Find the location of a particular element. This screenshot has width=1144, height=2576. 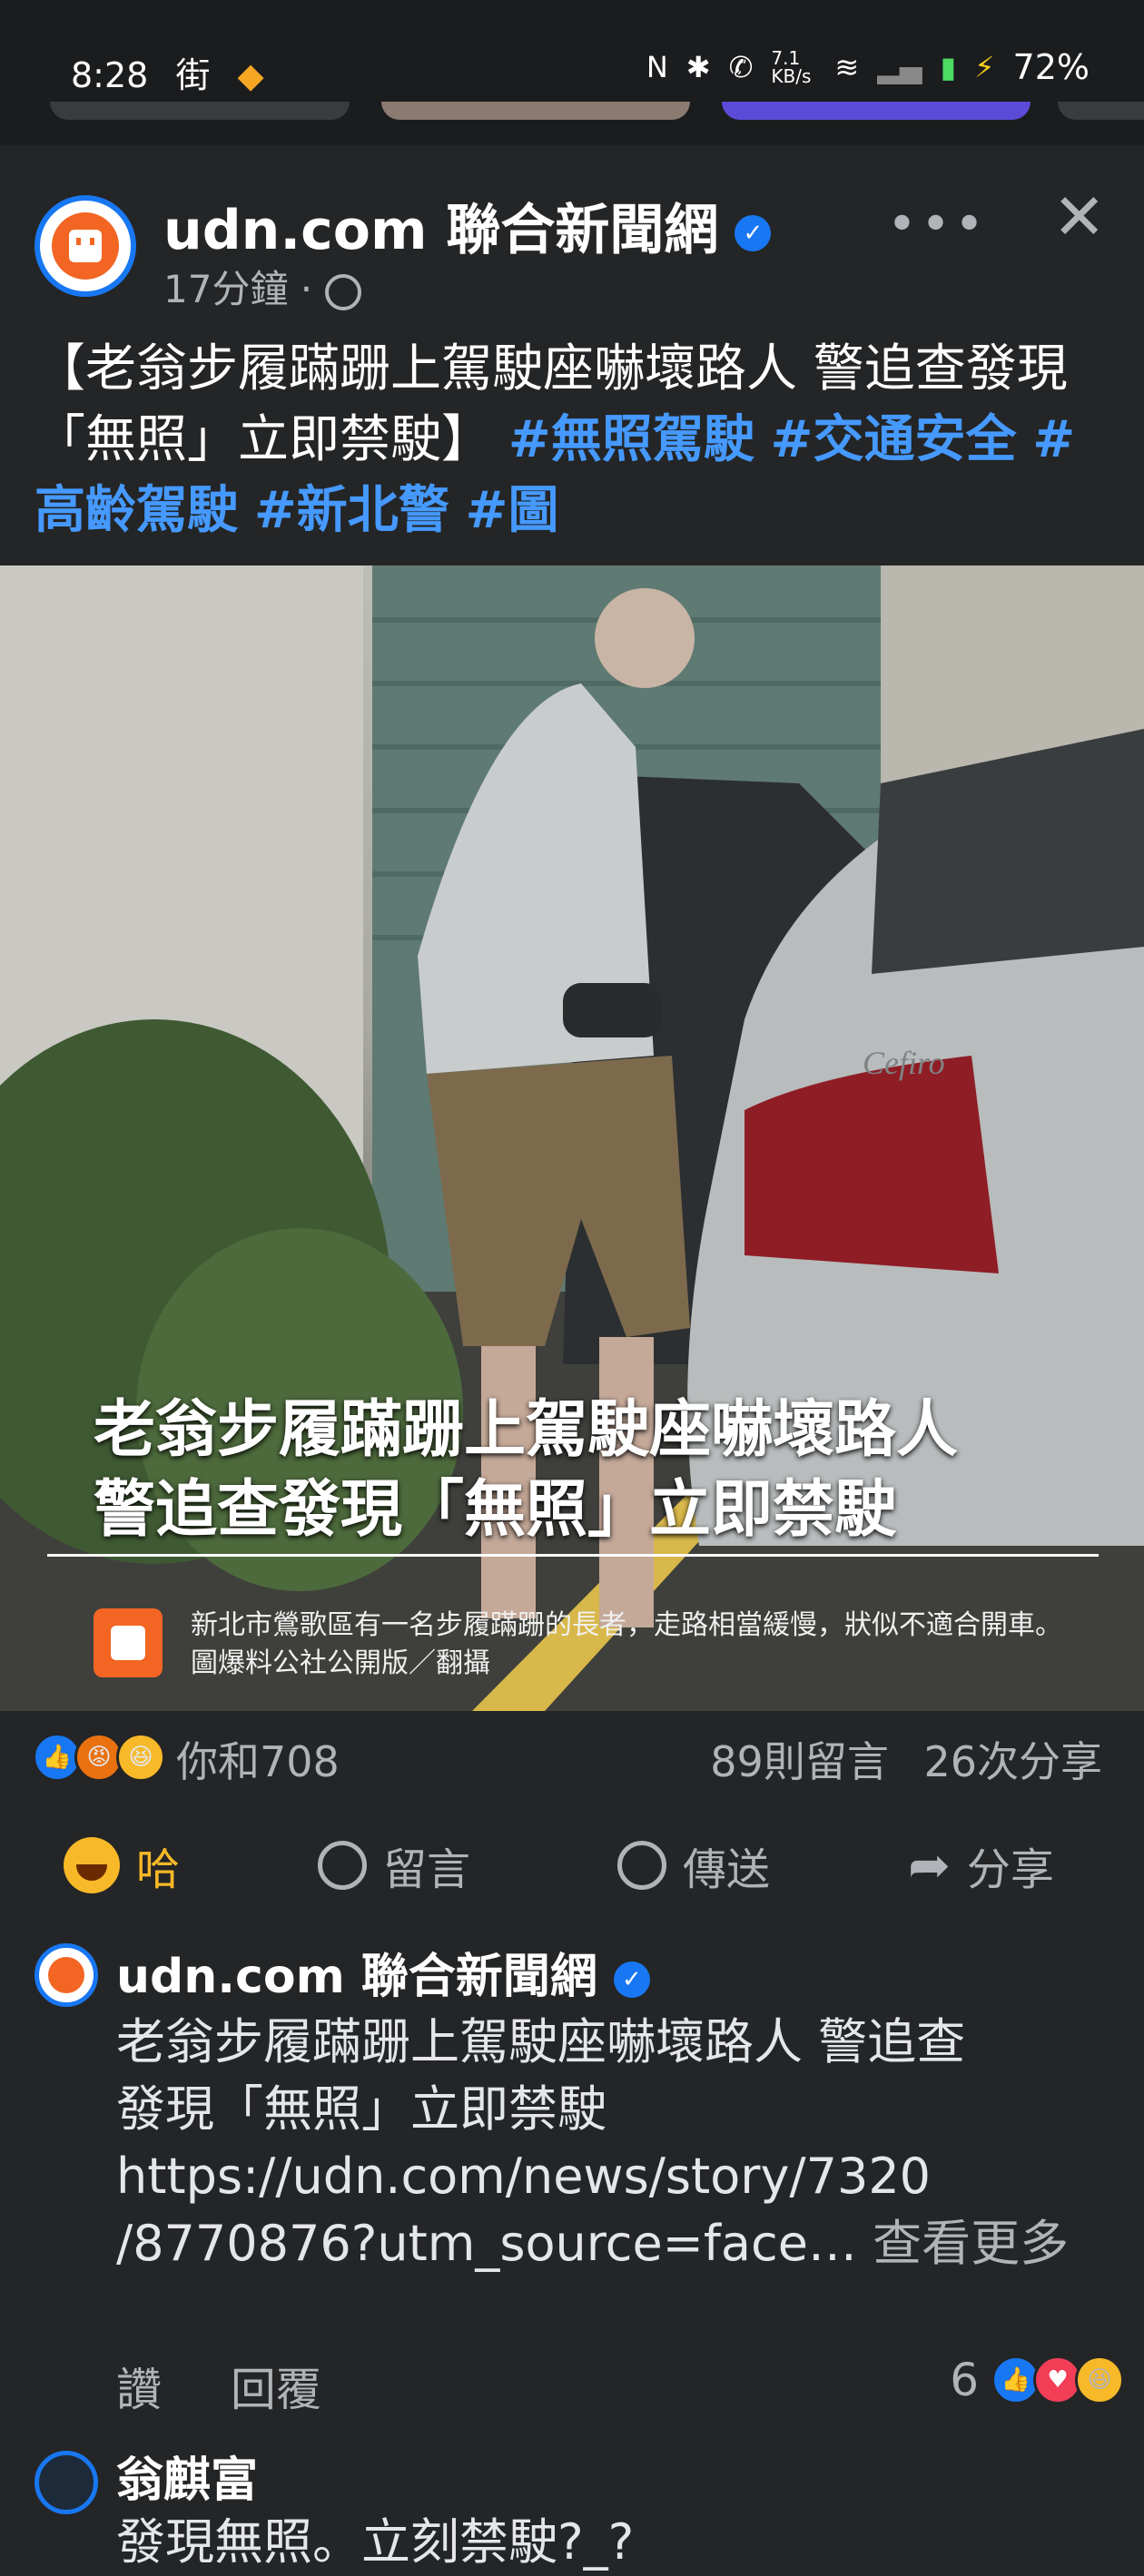

carrier-label: 街 is located at coordinates (193, 75).